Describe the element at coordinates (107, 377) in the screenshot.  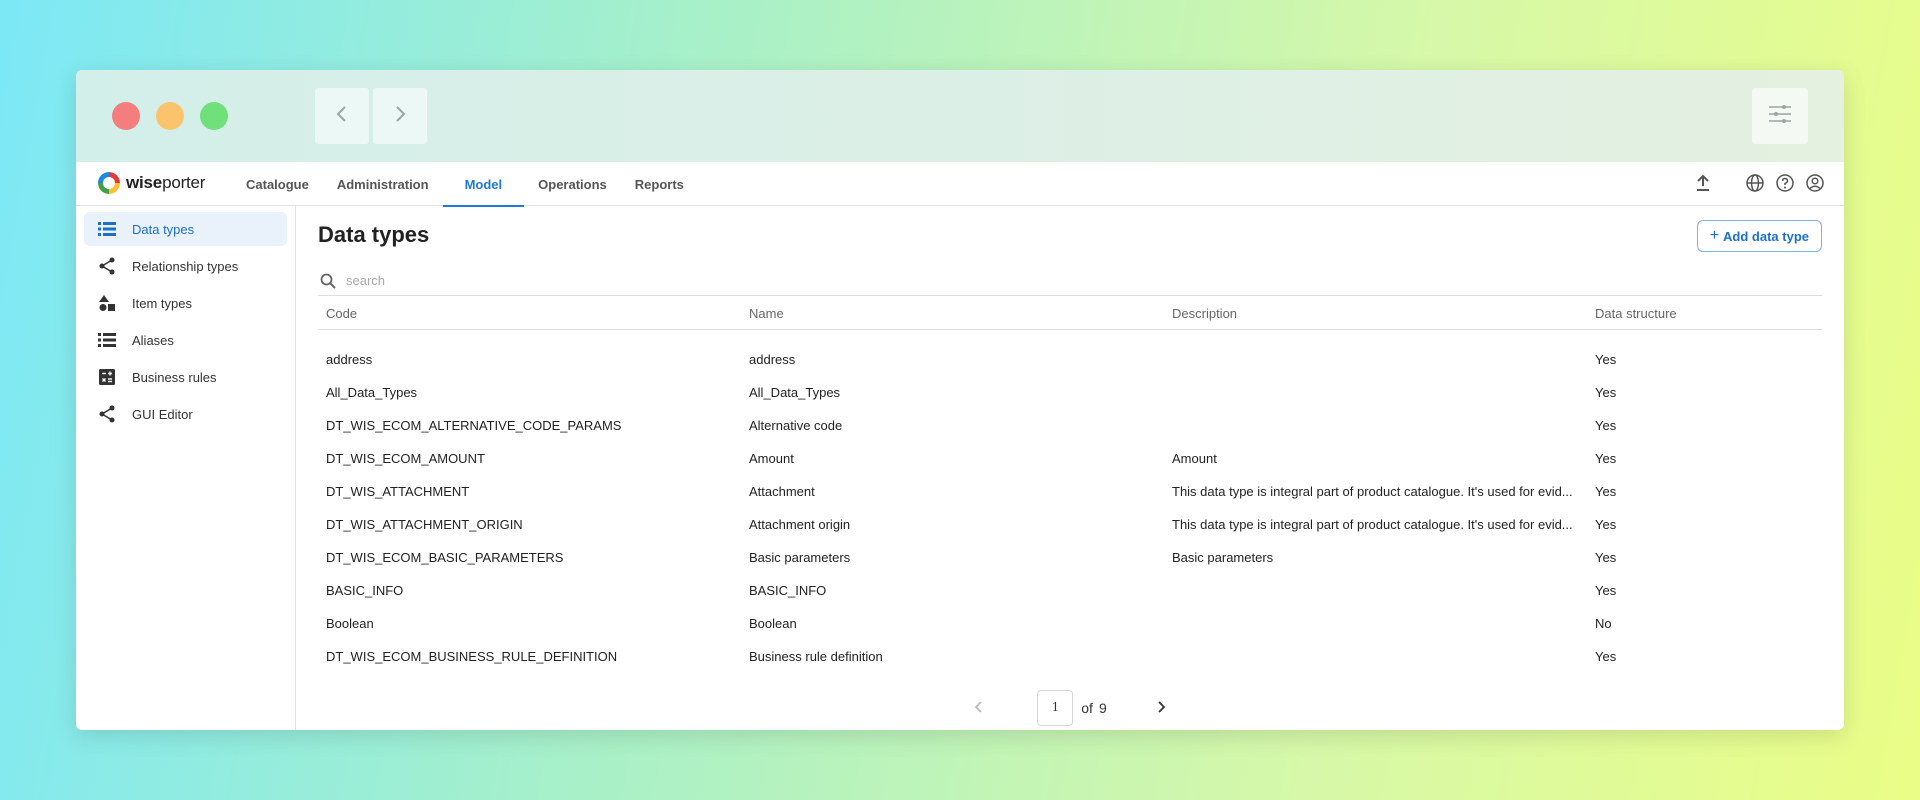
I see `calculate-icon` at that location.